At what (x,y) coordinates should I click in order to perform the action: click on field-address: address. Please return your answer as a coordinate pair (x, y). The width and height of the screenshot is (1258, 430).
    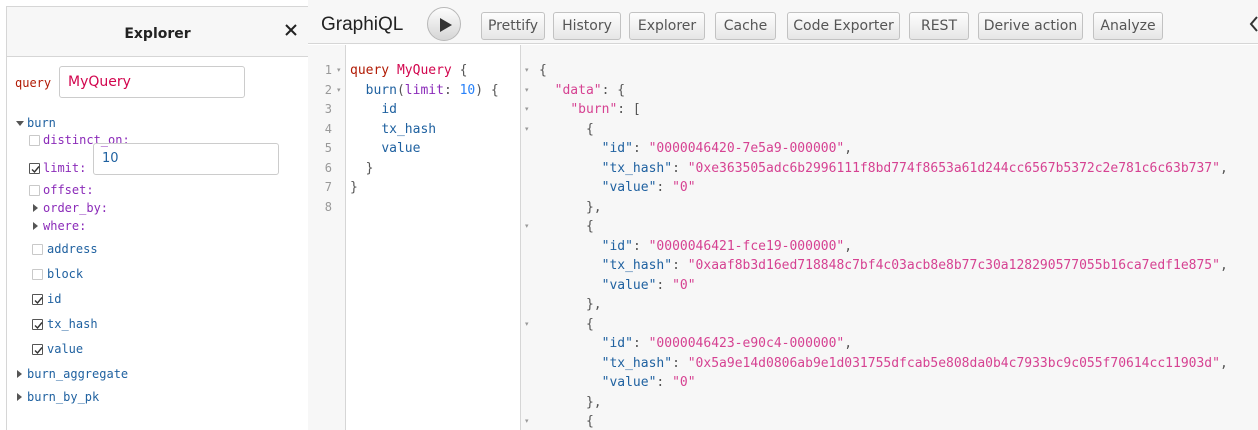
    Looking at the image, I should click on (72, 249).